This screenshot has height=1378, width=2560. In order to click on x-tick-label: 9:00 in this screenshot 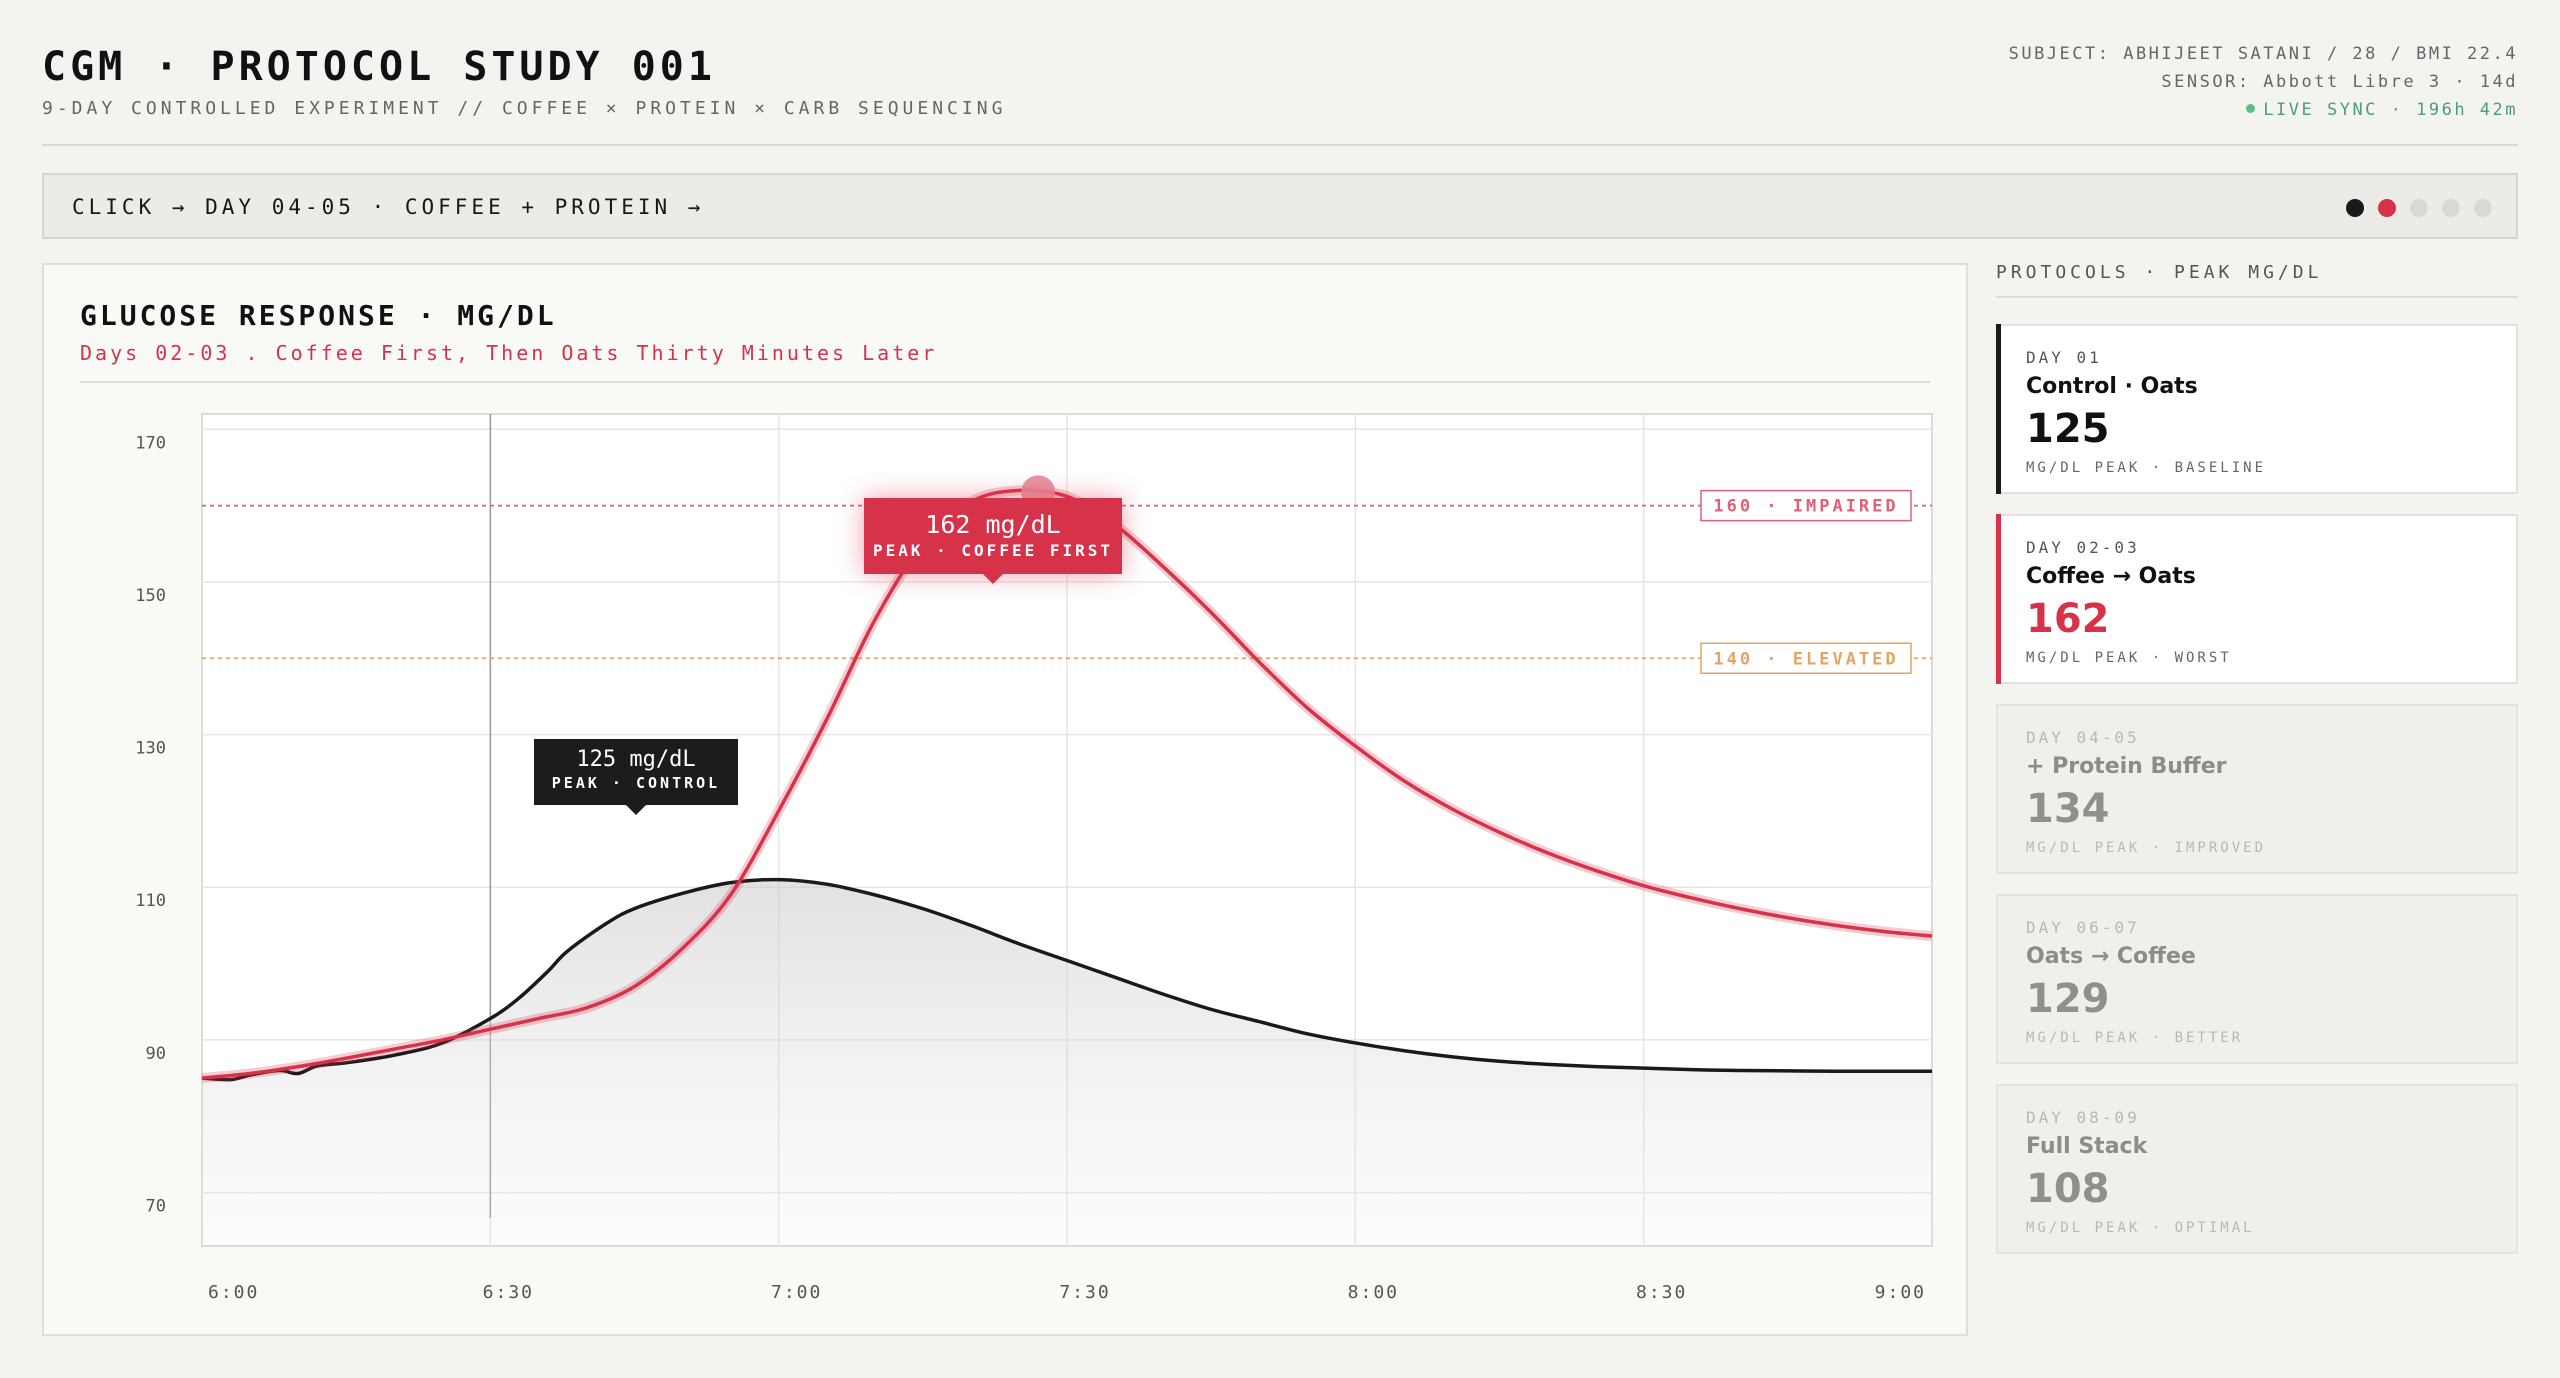, I will do `click(1900, 1292)`.